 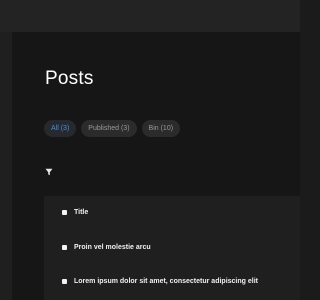 I want to click on table-row: Proin vel molestie arcu, so click(x=106, y=247).